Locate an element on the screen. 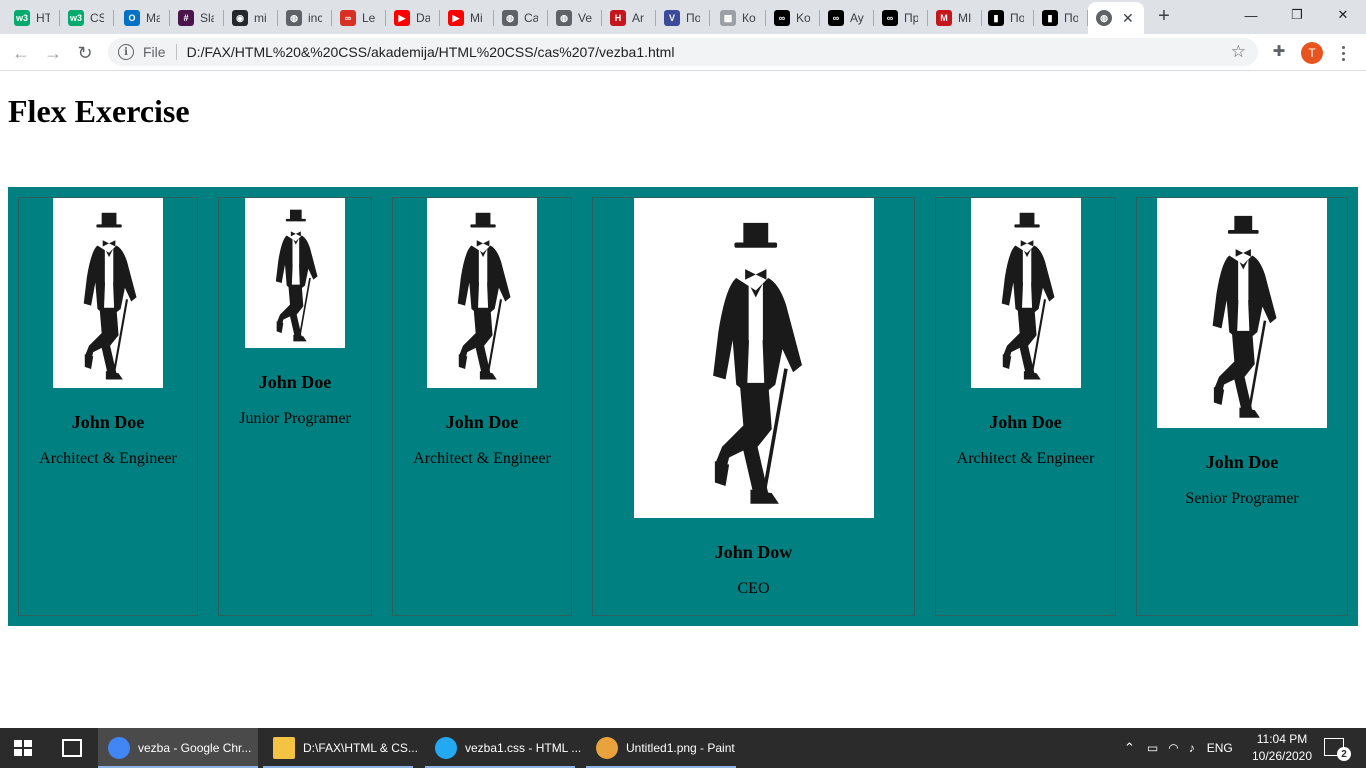  volume-icon: ♪ is located at coordinates (1192, 748).